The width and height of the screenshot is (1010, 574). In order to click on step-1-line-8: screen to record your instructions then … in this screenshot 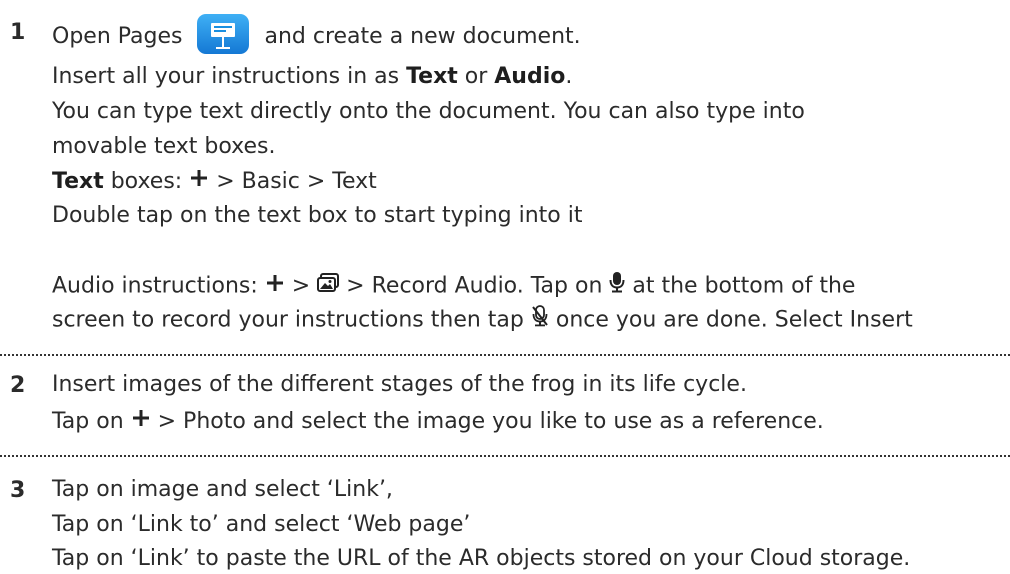, I will do `click(482, 320)`.